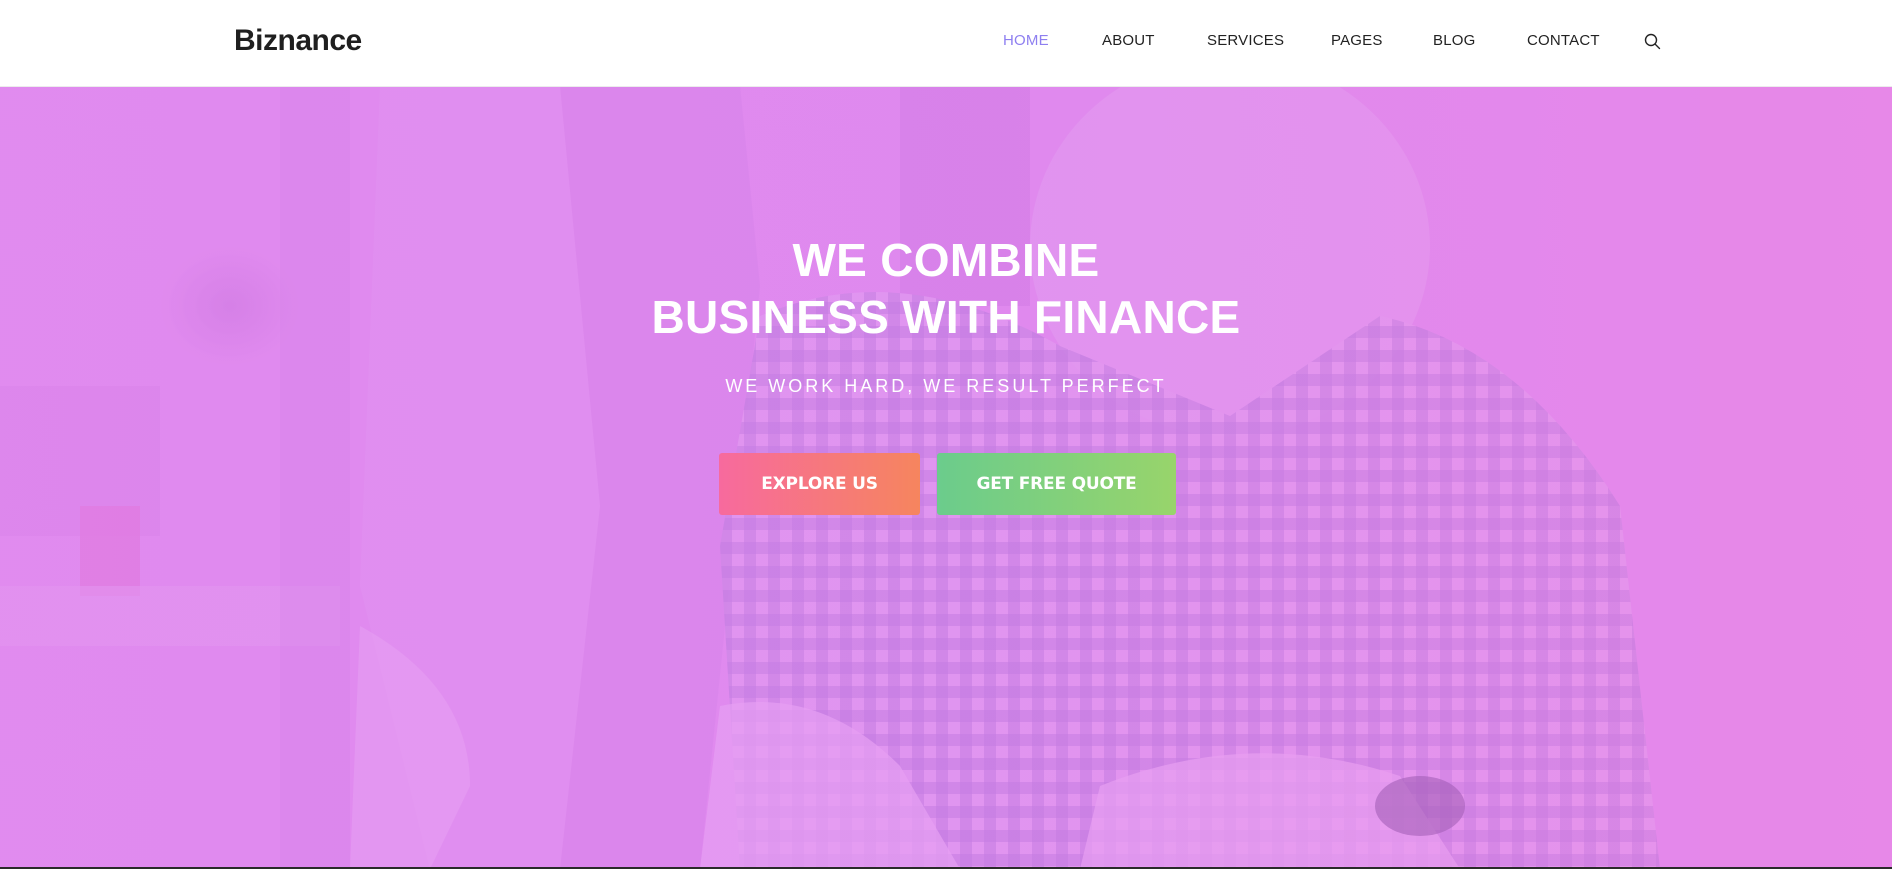 Image resolution: width=1892 pixels, height=869 pixels. I want to click on nav-item-services: SERVICES, so click(1245, 40).